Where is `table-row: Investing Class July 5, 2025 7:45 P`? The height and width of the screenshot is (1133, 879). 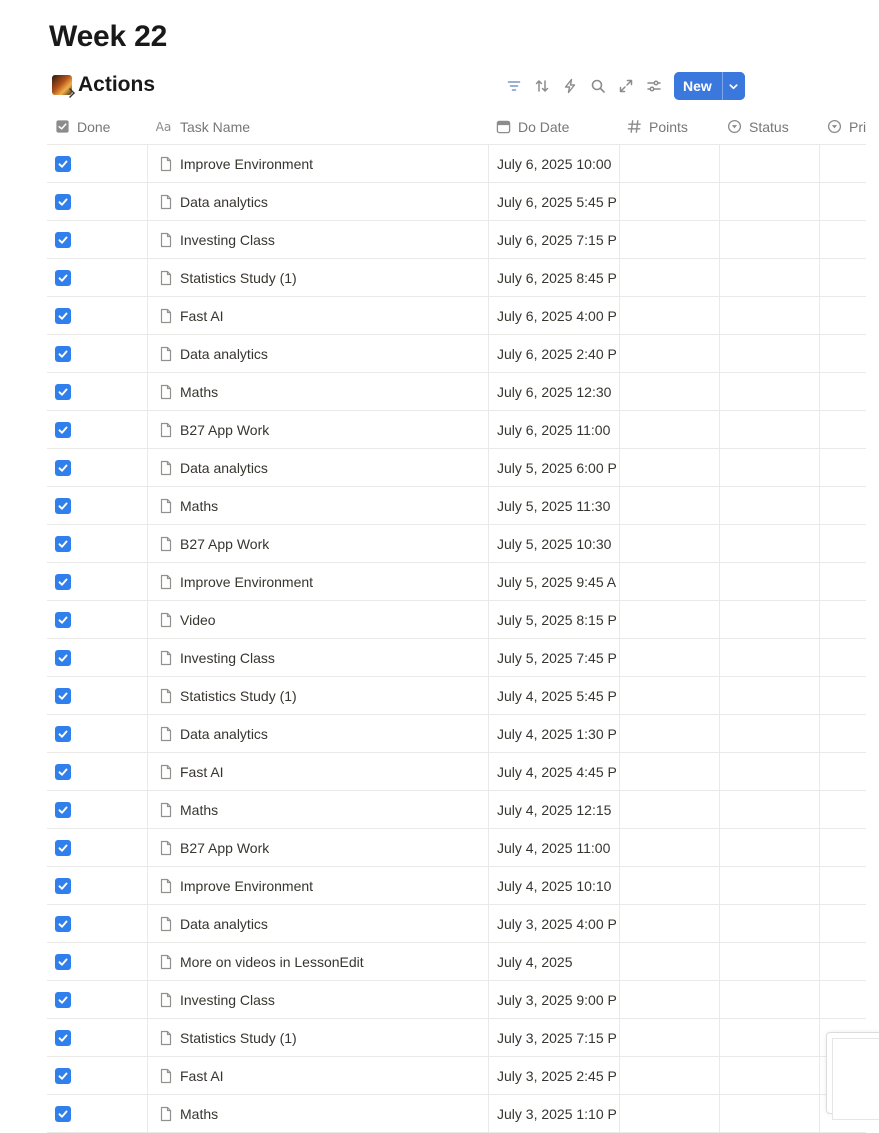 table-row: Investing Class July 5, 2025 7:45 P is located at coordinates (456, 658).